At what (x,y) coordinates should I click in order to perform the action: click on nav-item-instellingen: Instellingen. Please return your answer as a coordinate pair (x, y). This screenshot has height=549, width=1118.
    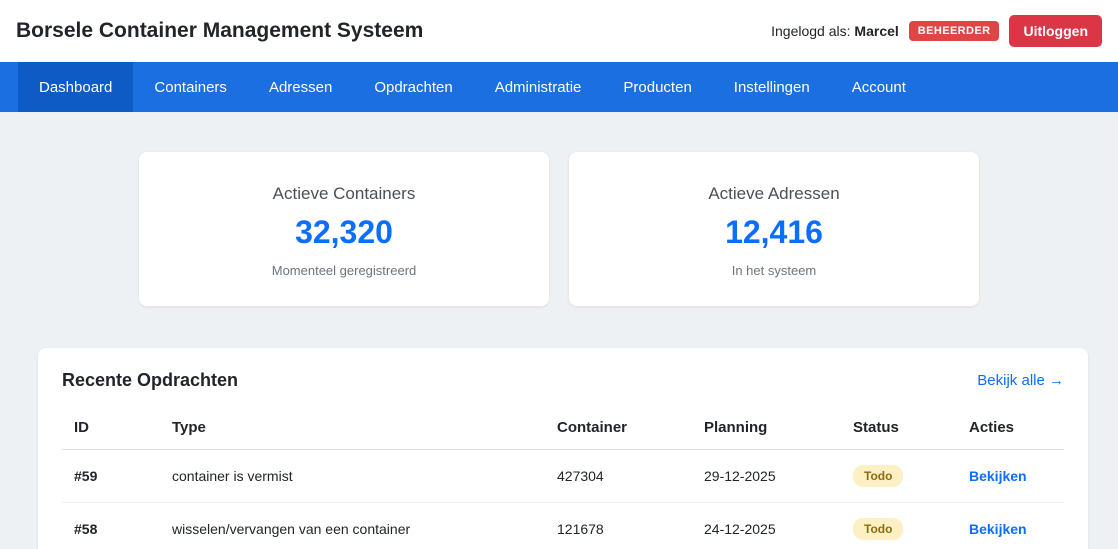
    Looking at the image, I should click on (772, 87).